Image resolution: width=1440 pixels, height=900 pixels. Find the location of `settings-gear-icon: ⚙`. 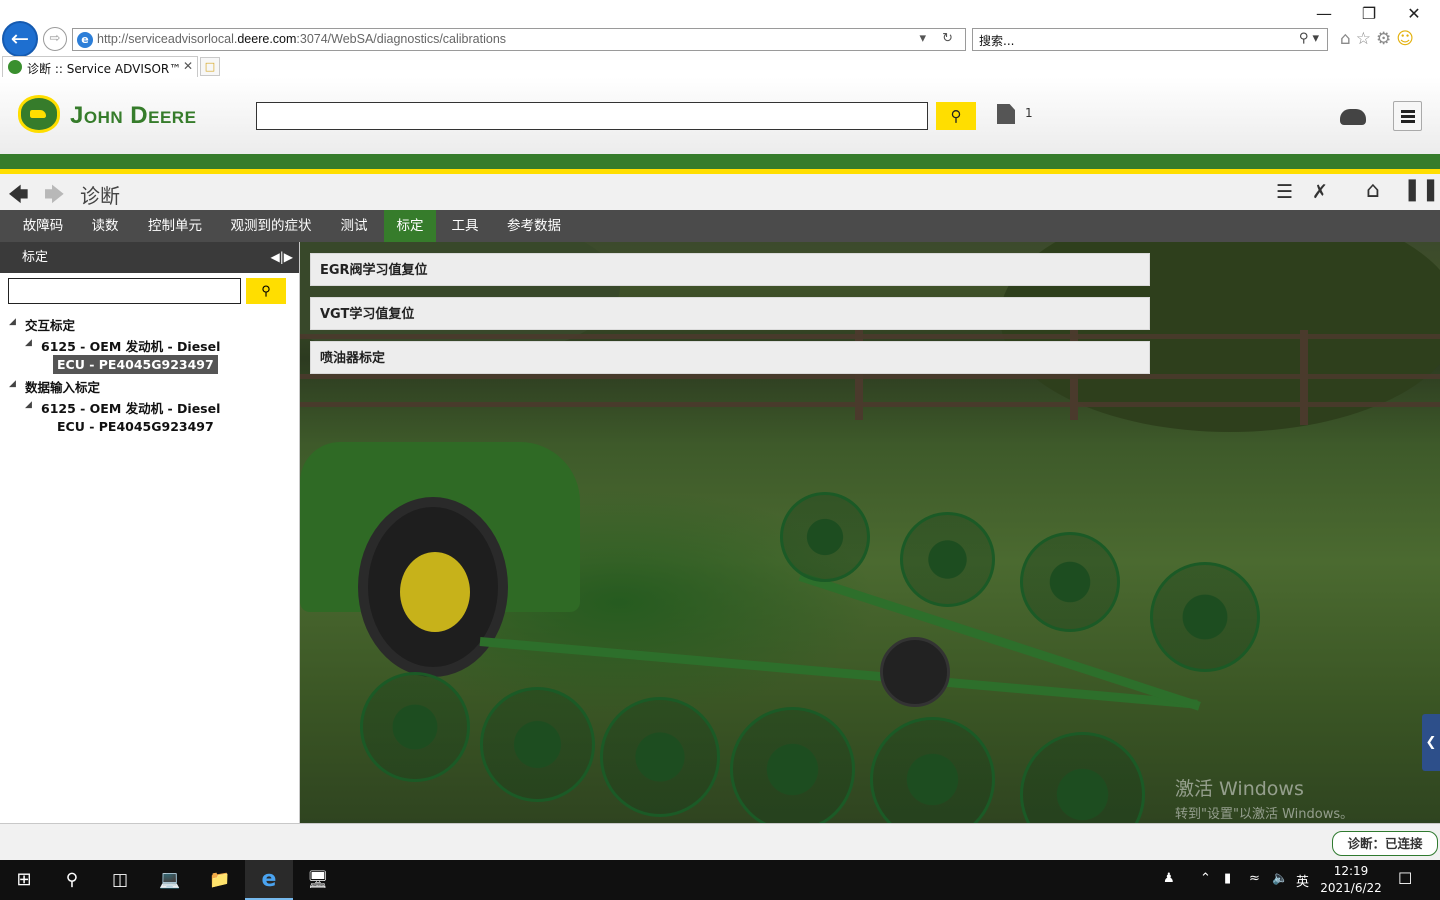

settings-gear-icon: ⚙ is located at coordinates (1386, 39).